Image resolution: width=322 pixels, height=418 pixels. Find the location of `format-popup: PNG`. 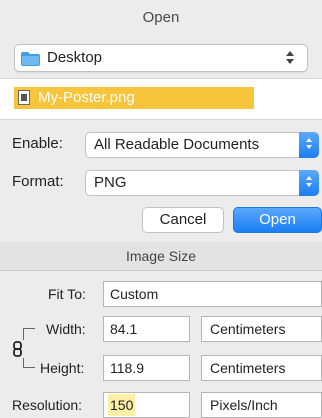

format-popup: PNG is located at coordinates (202, 183).